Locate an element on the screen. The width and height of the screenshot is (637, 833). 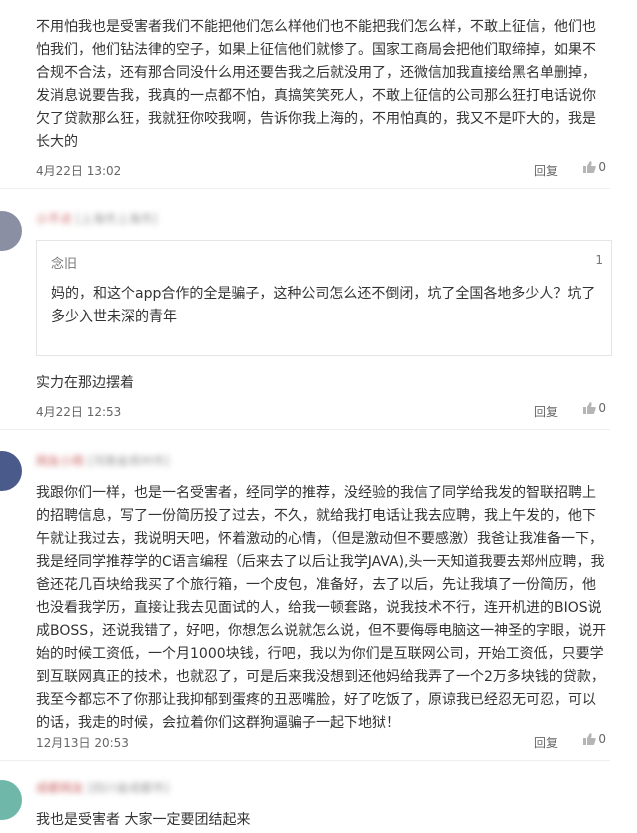
comment-time: 12月13日 20:53 is located at coordinates (82, 743).